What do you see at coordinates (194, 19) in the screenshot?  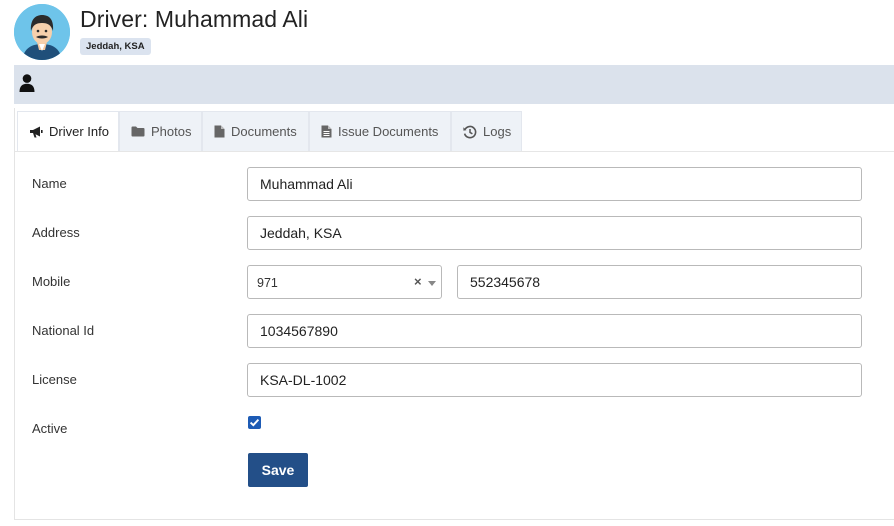 I see `page-title: Driver: Muhammad Ali` at bounding box center [194, 19].